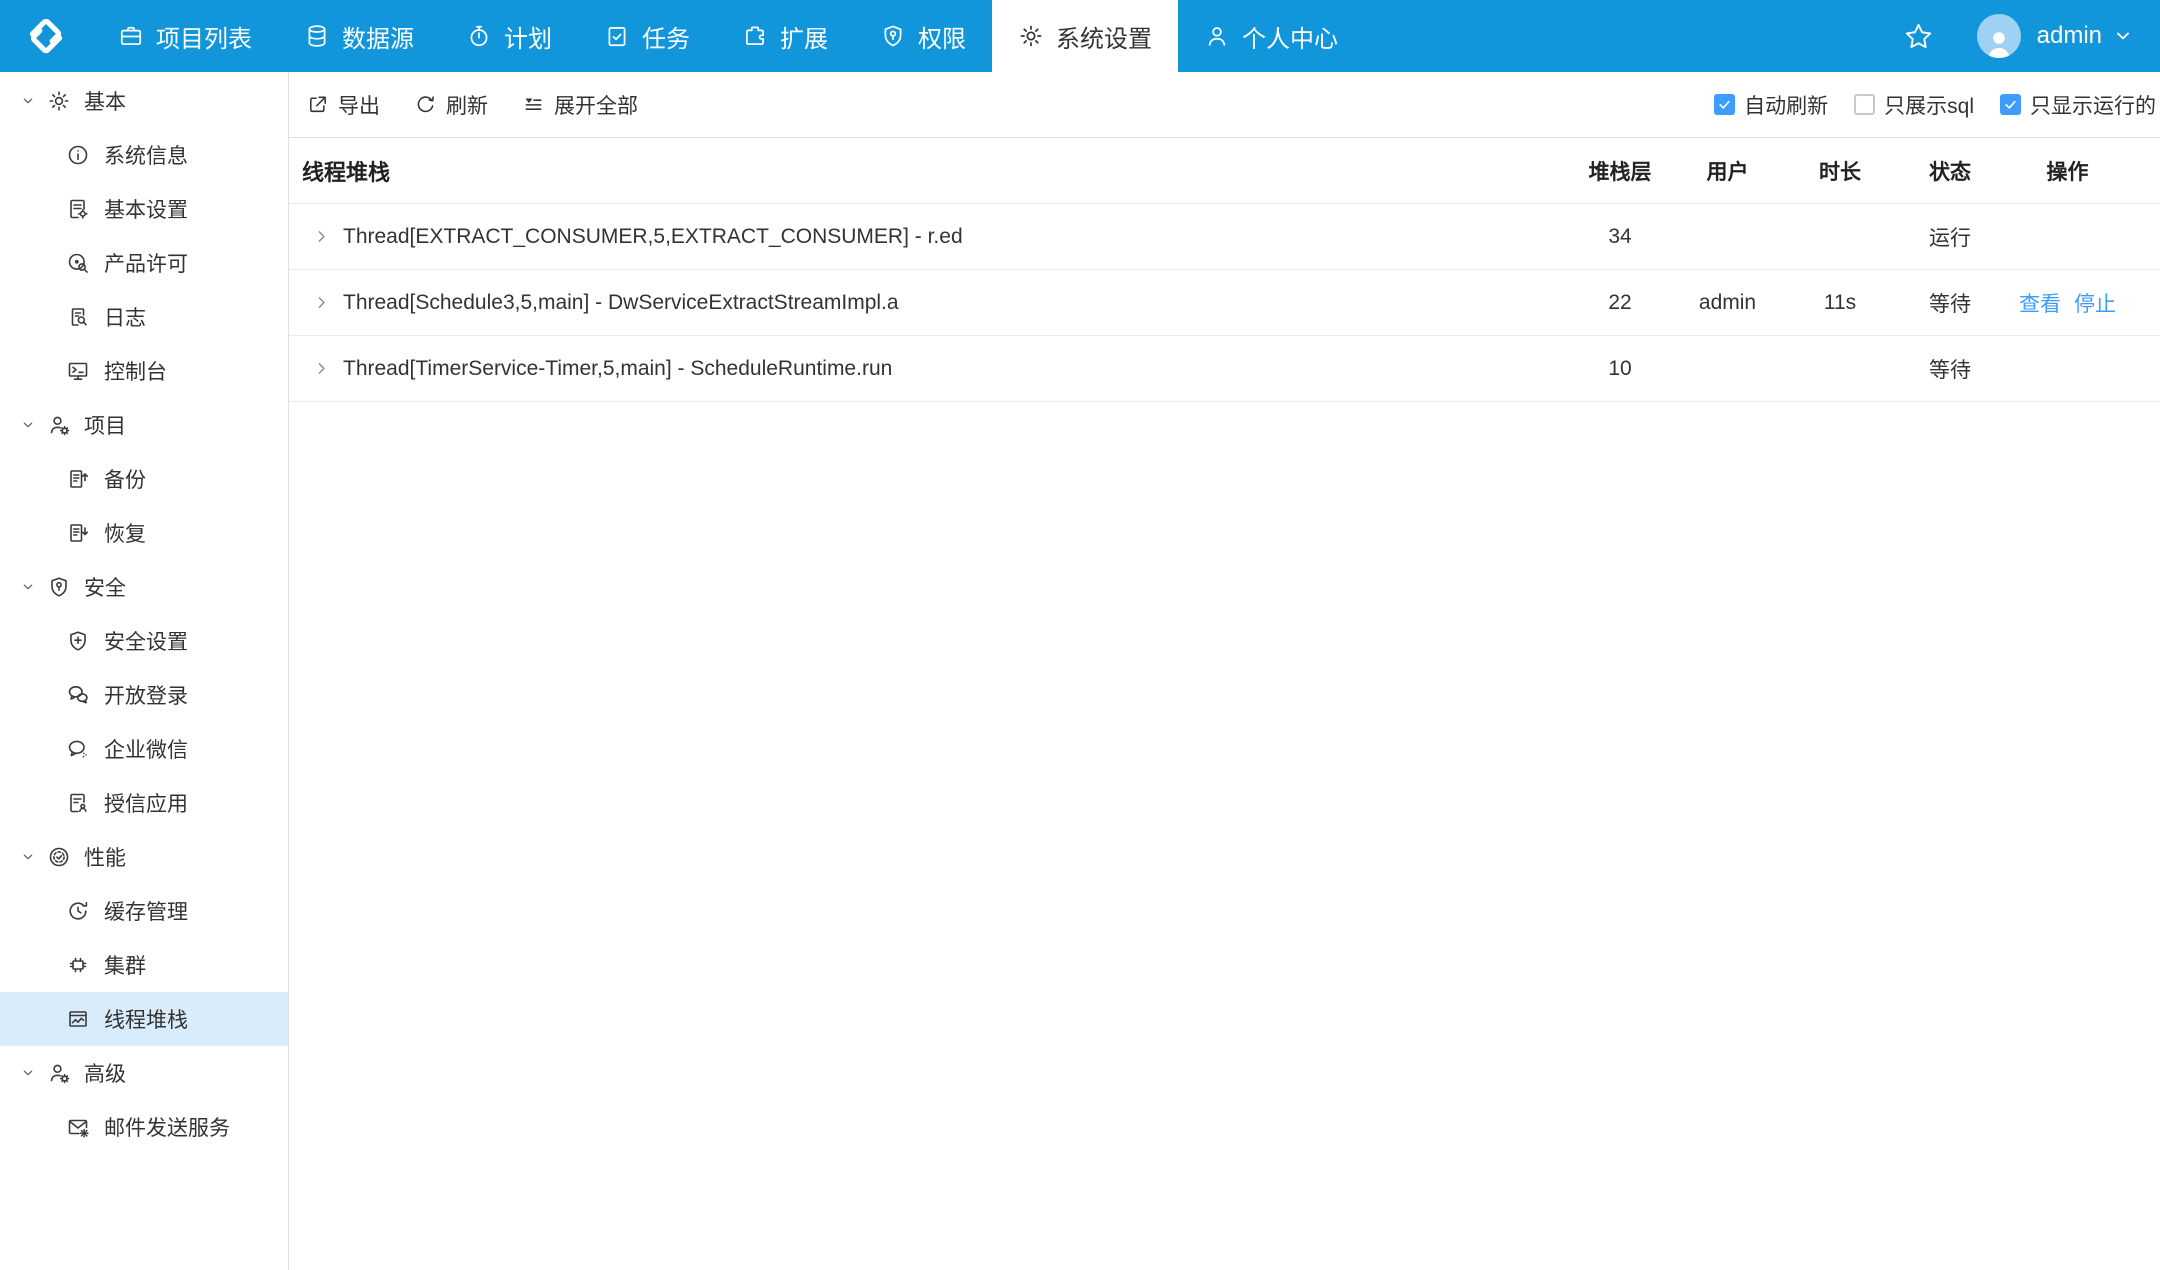 The height and width of the screenshot is (1270, 2160). I want to click on sidebar-item-thread-stack: 线程堆栈, so click(144, 1019).